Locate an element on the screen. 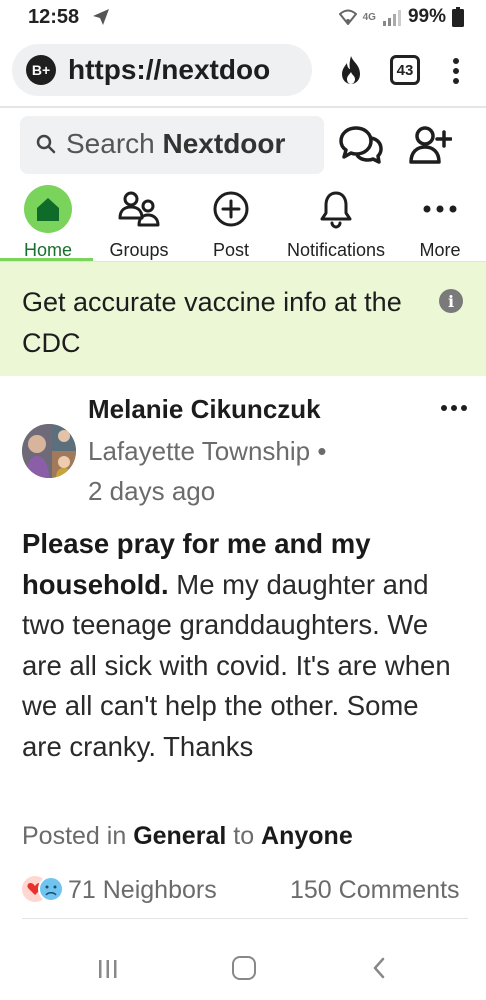 This screenshot has height=1000, width=486. system-home-icon is located at coordinates (244, 968).